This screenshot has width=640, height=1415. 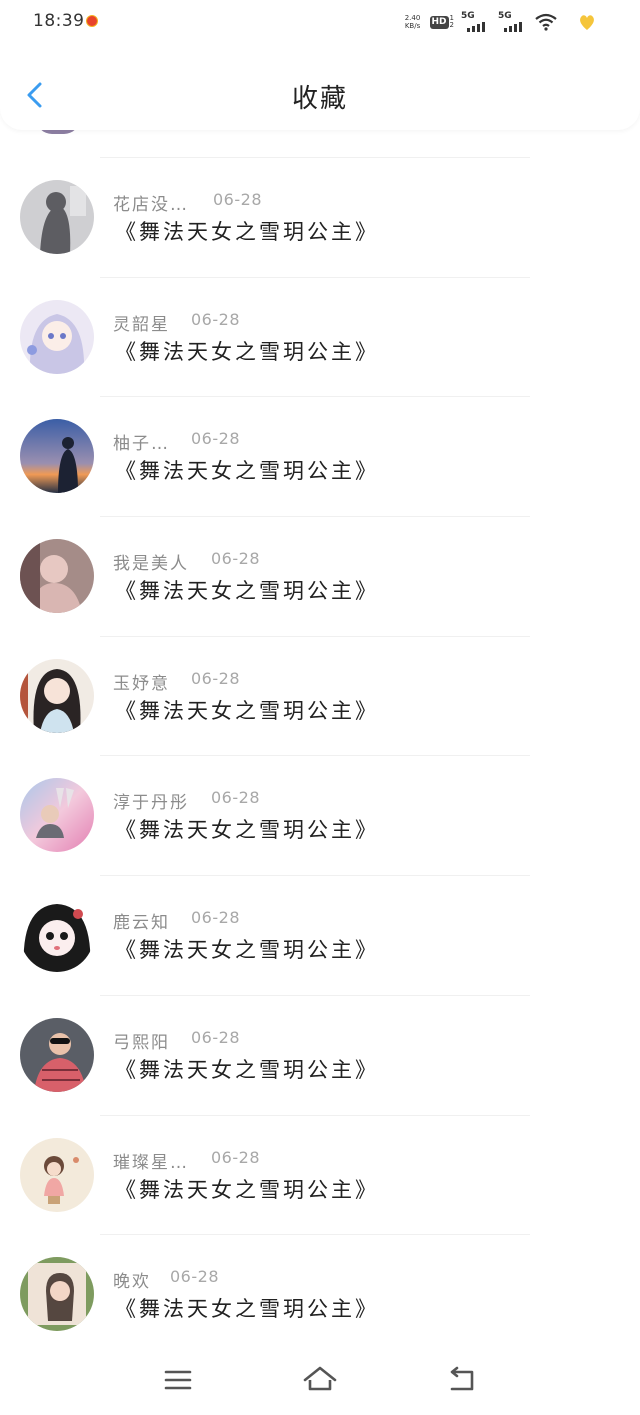 What do you see at coordinates (151, 803) in the screenshot?
I see `item-name: 淳于丹彤` at bounding box center [151, 803].